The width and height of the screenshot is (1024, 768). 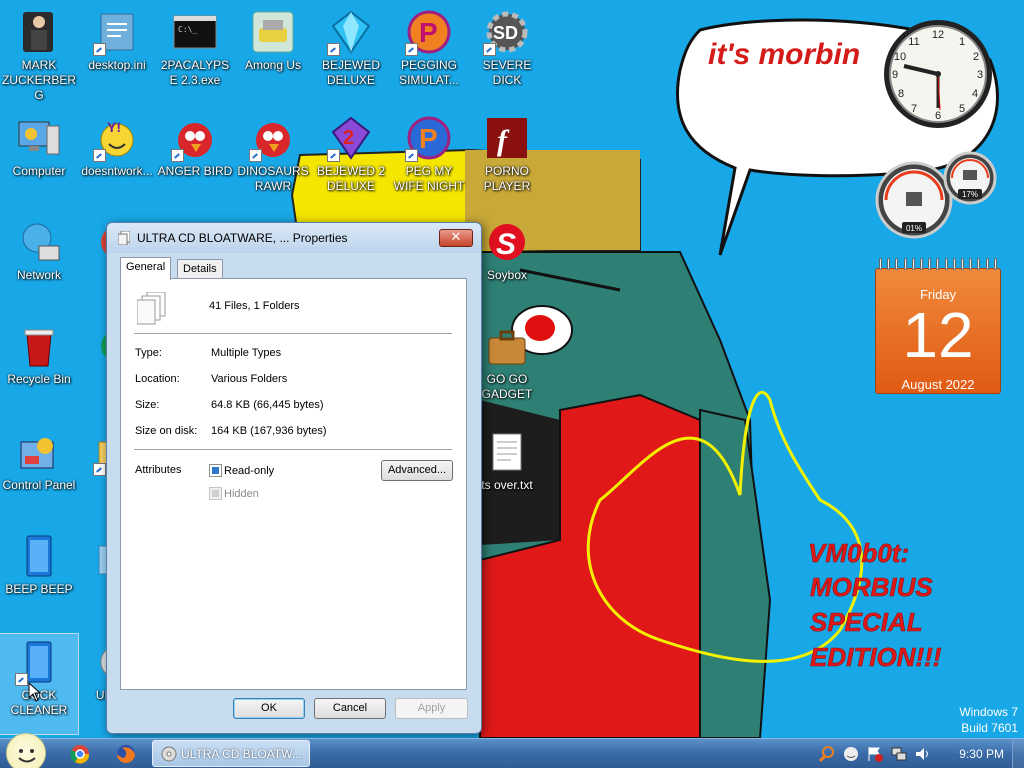 I want to click on svg-text: 7, so click(x=914, y=109).